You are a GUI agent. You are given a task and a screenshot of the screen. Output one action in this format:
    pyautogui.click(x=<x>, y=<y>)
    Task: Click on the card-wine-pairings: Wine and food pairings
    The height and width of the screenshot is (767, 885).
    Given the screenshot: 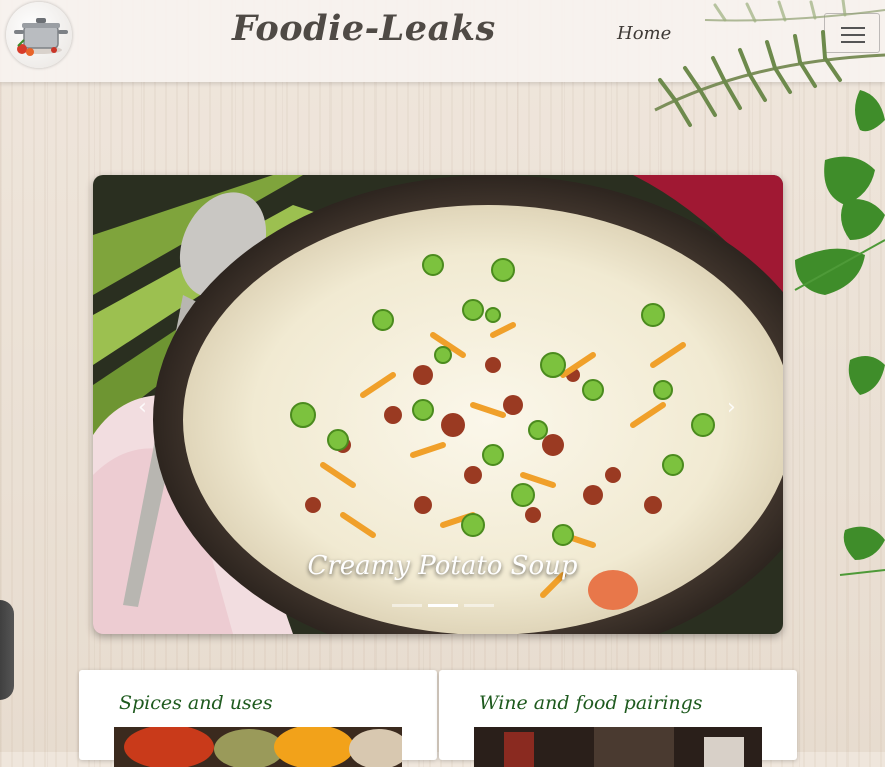 What is the action you would take?
    pyautogui.click(x=618, y=718)
    